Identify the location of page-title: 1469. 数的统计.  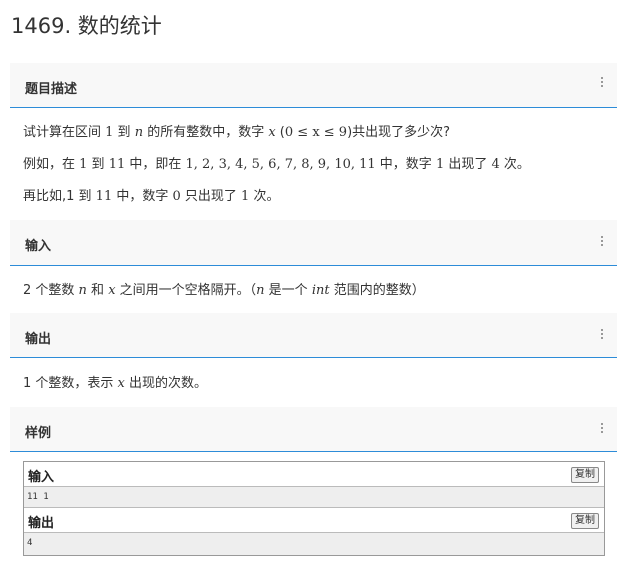
(86, 26).